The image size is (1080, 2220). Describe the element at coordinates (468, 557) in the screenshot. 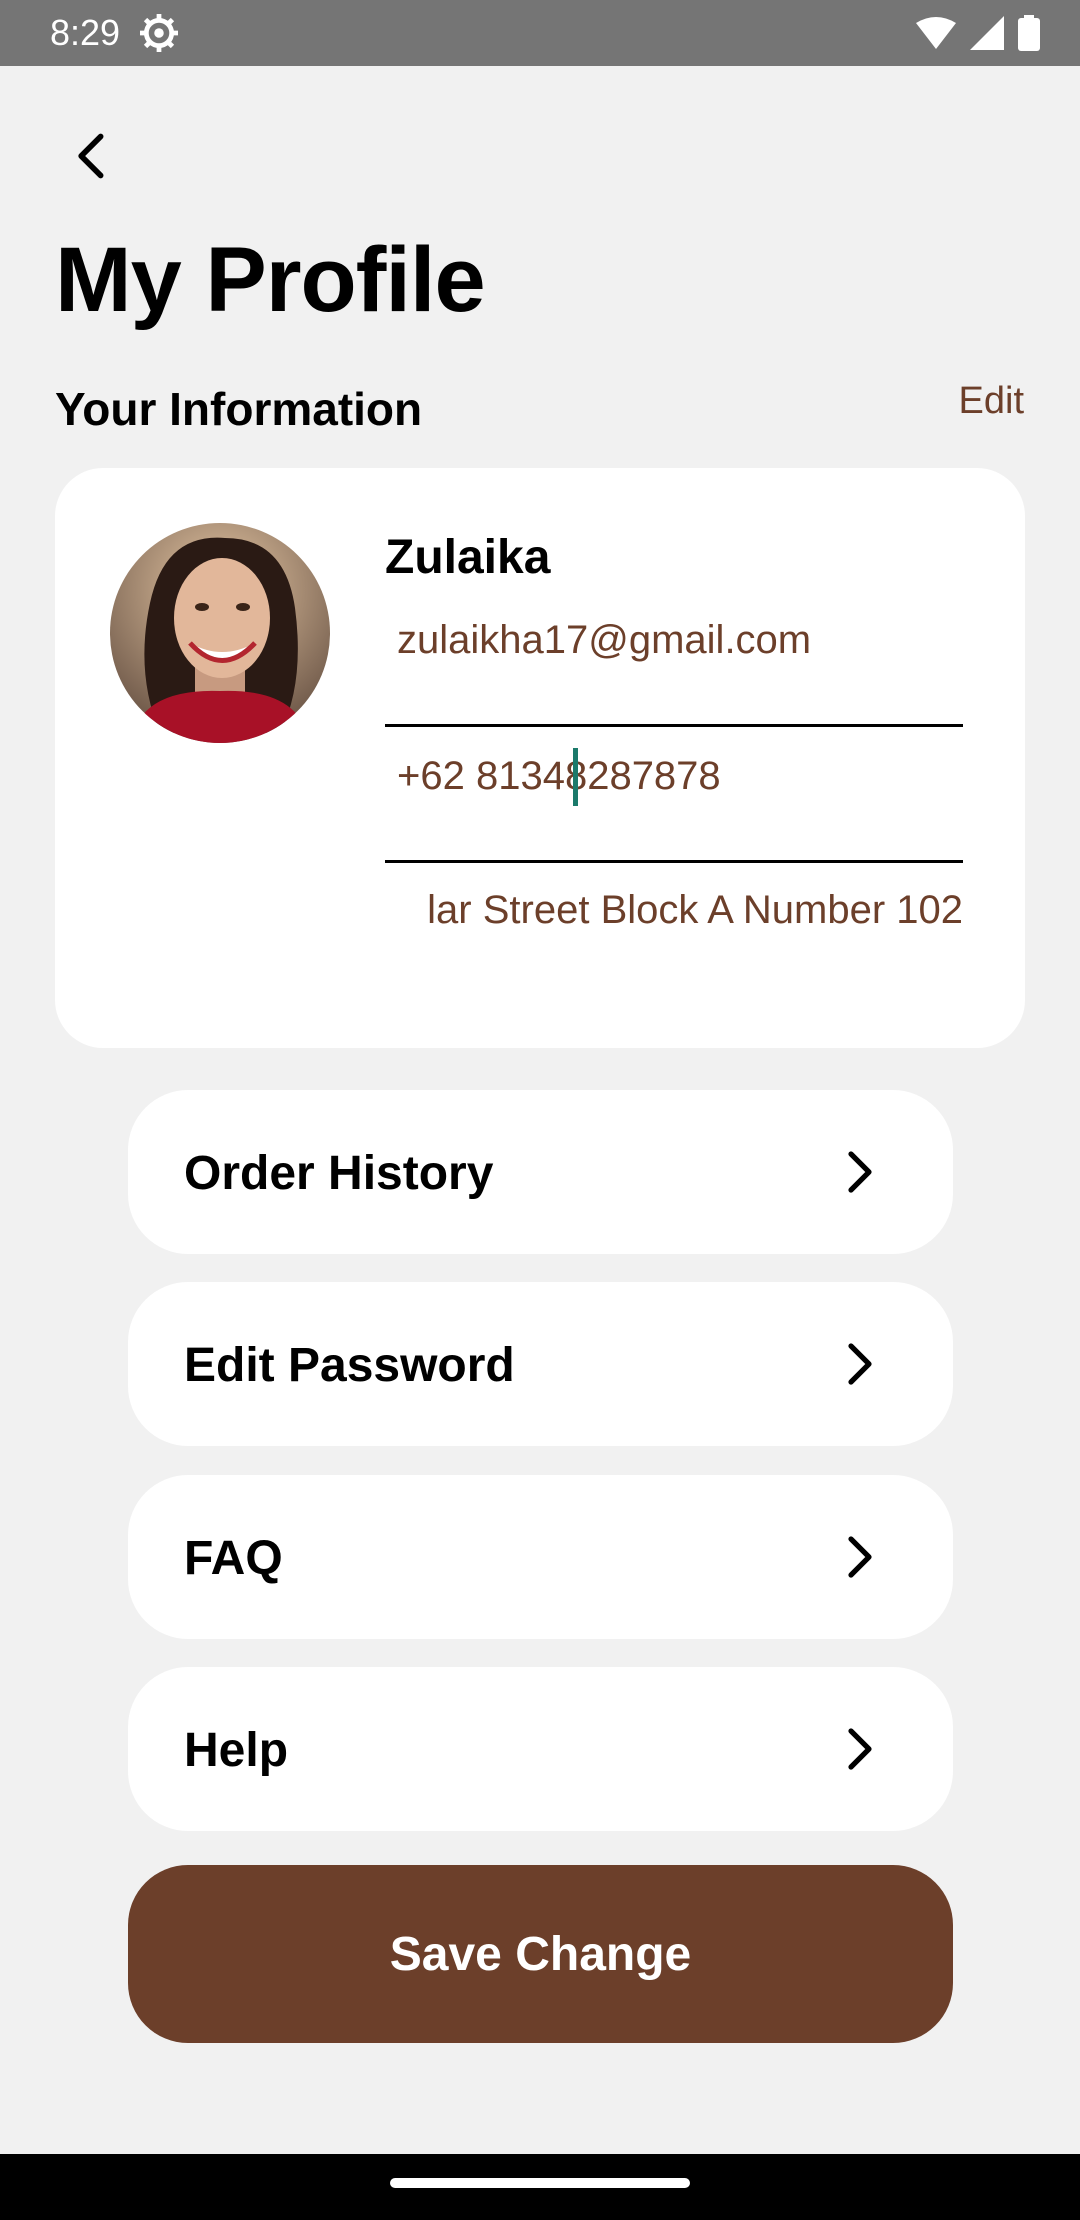

I see `profile-name: Zulaika` at that location.